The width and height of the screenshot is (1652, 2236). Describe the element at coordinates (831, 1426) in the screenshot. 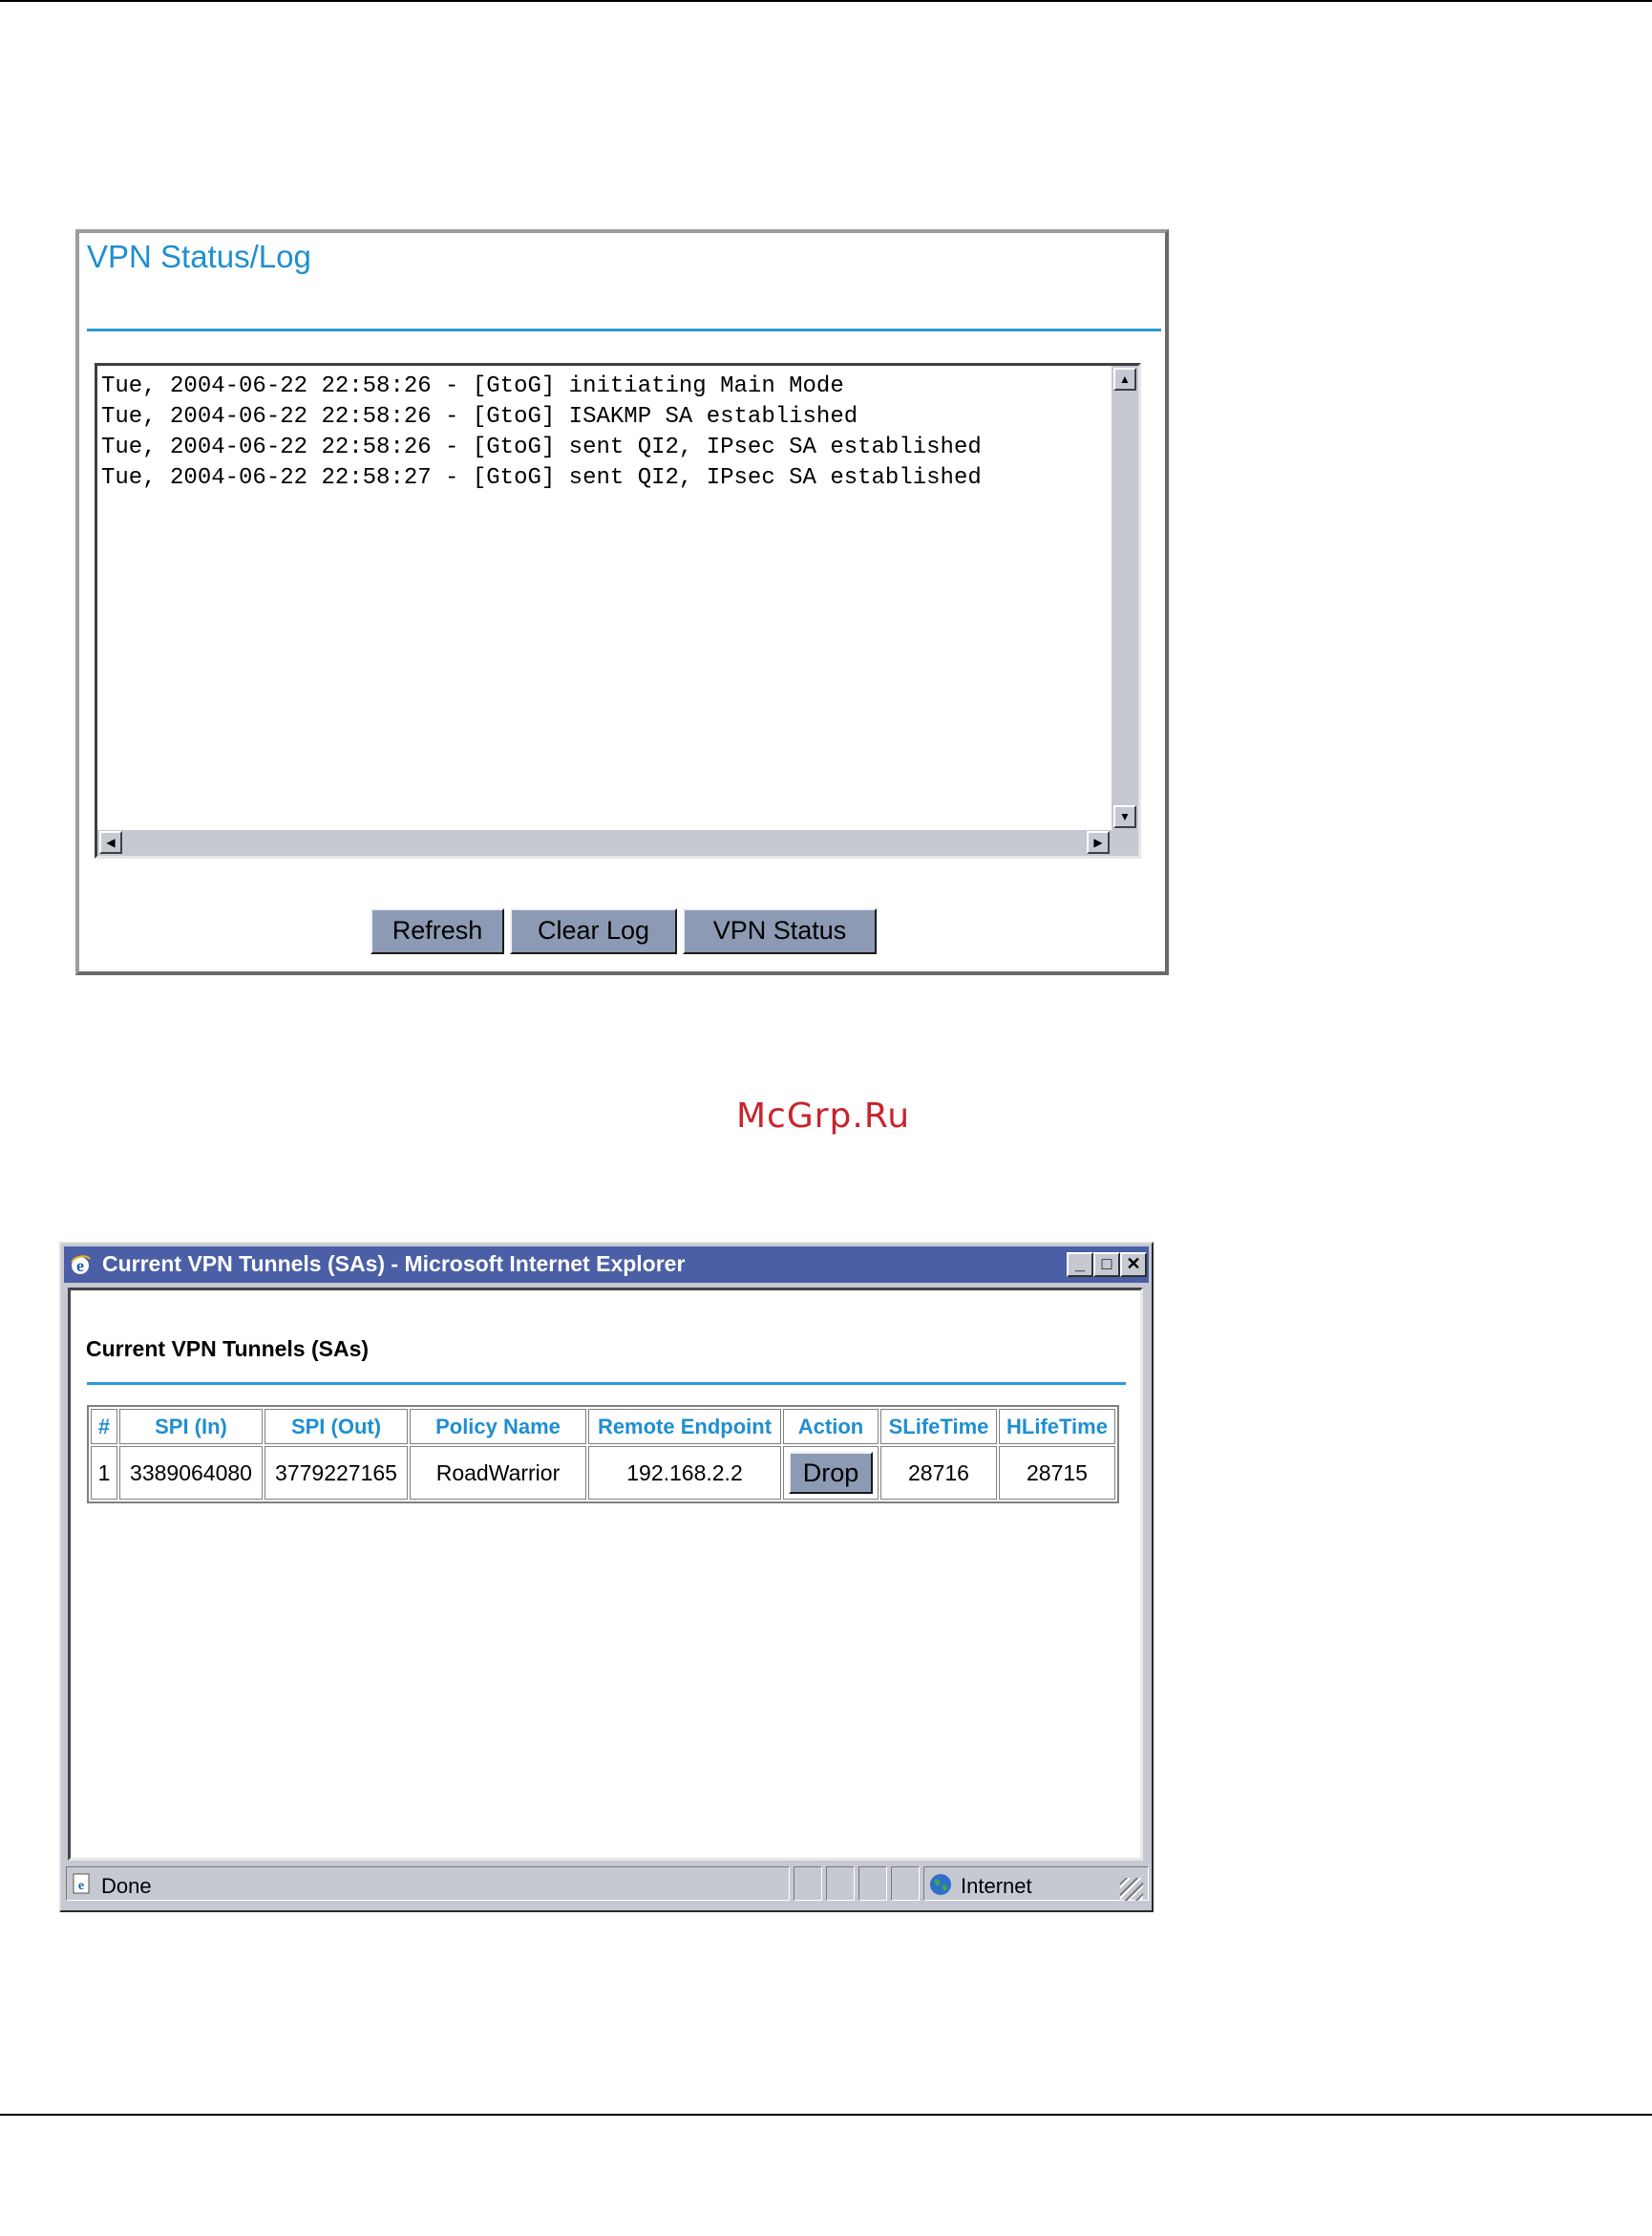

I see `column-header-action: Action` at that location.